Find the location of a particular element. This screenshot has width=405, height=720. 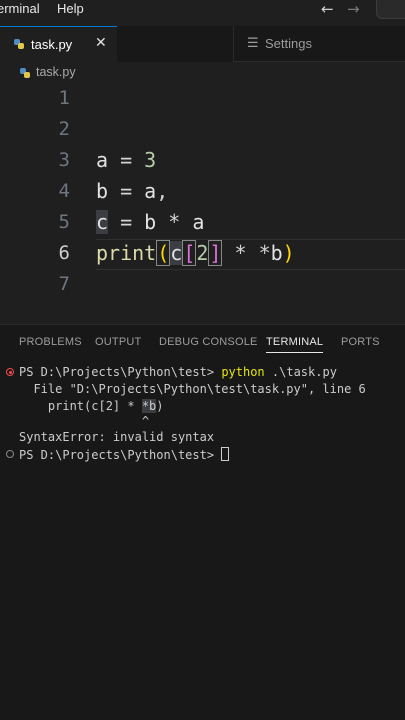

traceback-code: print(c[2] * is located at coordinates (80, 406).